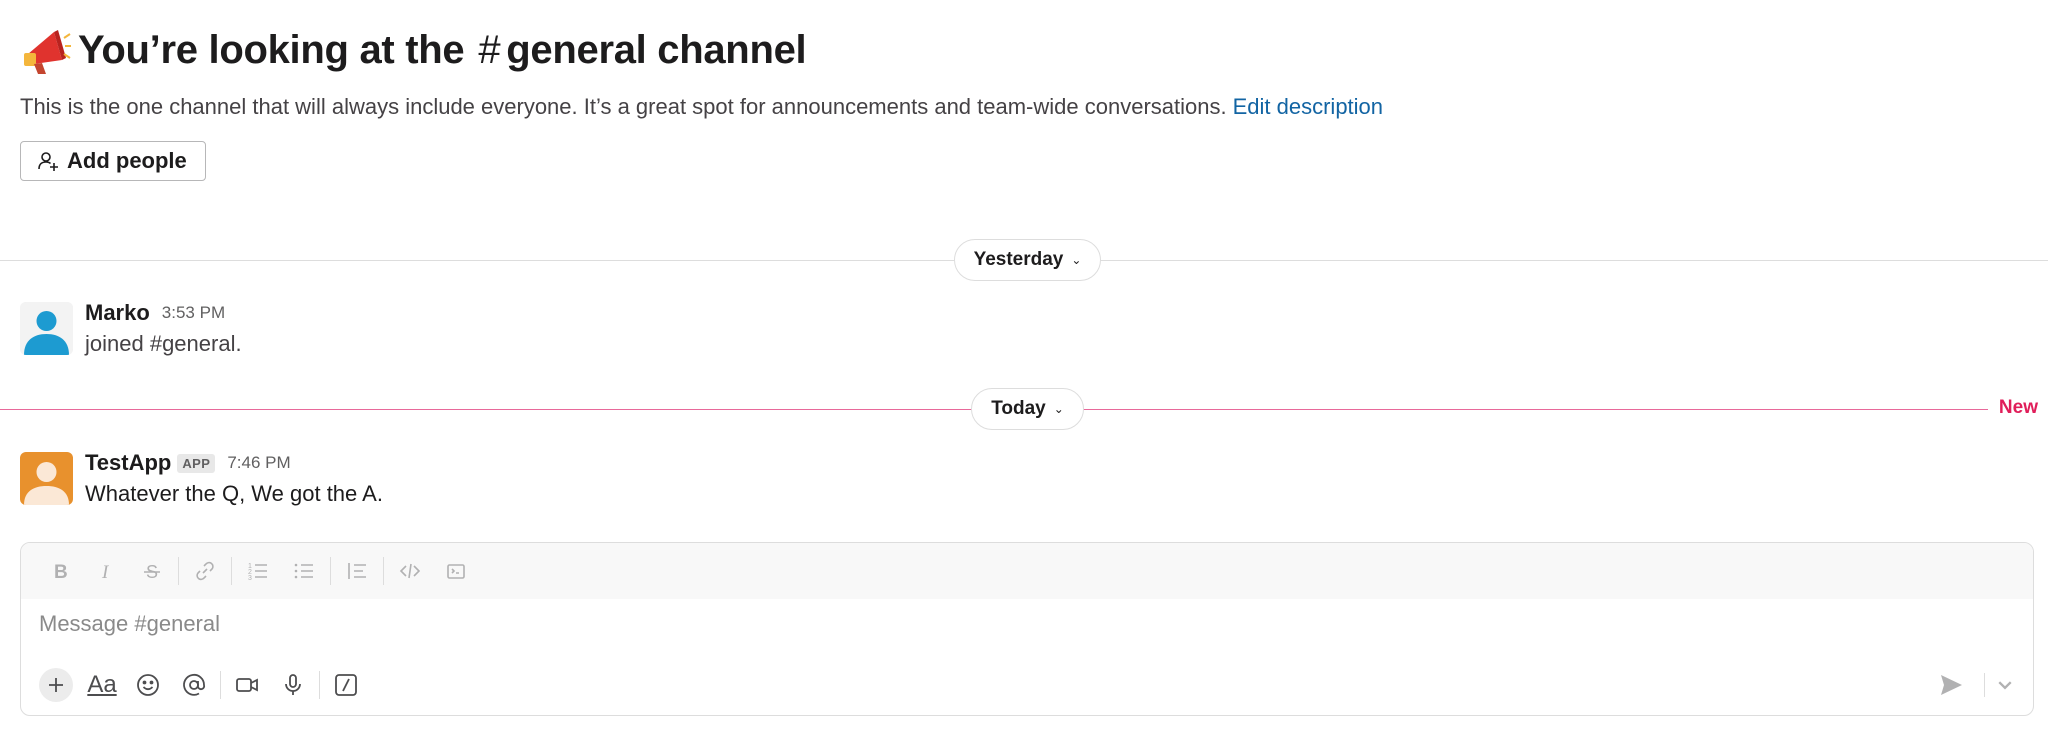  What do you see at coordinates (163, 343) in the screenshot?
I see `message-text: joined #general.` at bounding box center [163, 343].